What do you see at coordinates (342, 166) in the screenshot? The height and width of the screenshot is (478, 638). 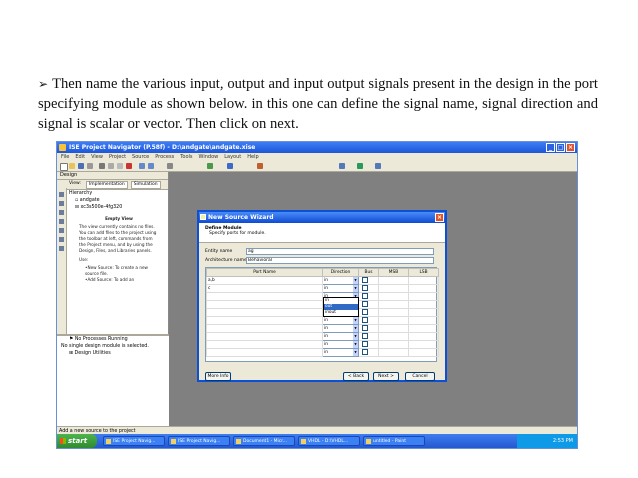 I see `run-icon` at bounding box center [342, 166].